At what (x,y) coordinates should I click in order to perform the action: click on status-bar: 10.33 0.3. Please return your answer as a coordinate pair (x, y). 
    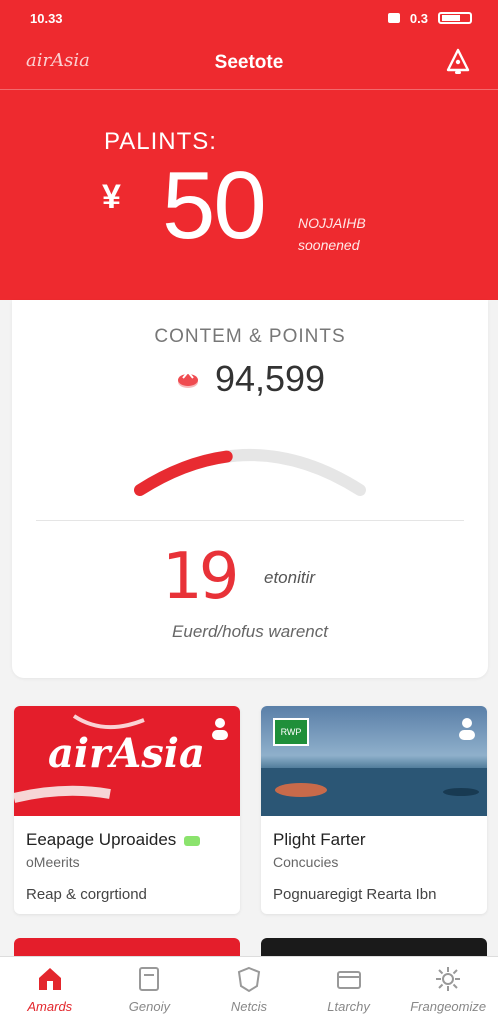
    Looking at the image, I should click on (249, 18).